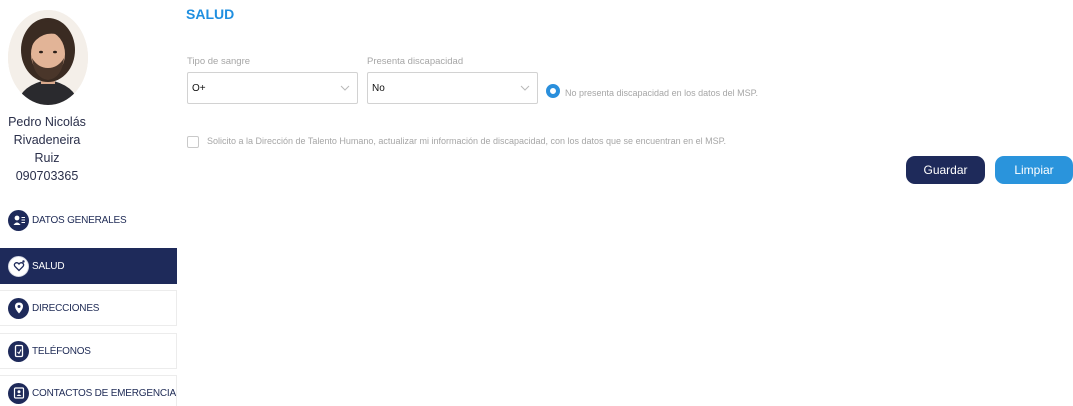 The width and height of the screenshot is (1073, 406). Describe the element at coordinates (199, 88) in the screenshot. I see `blood-type-value: O+` at that location.